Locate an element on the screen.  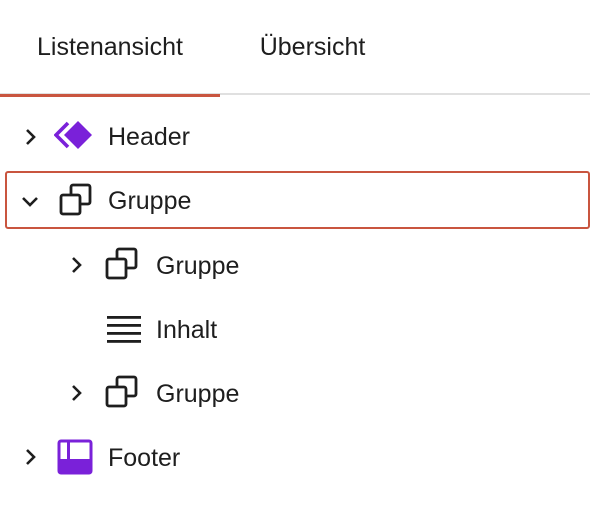
tab-label: Listenansicht is located at coordinates (110, 47).